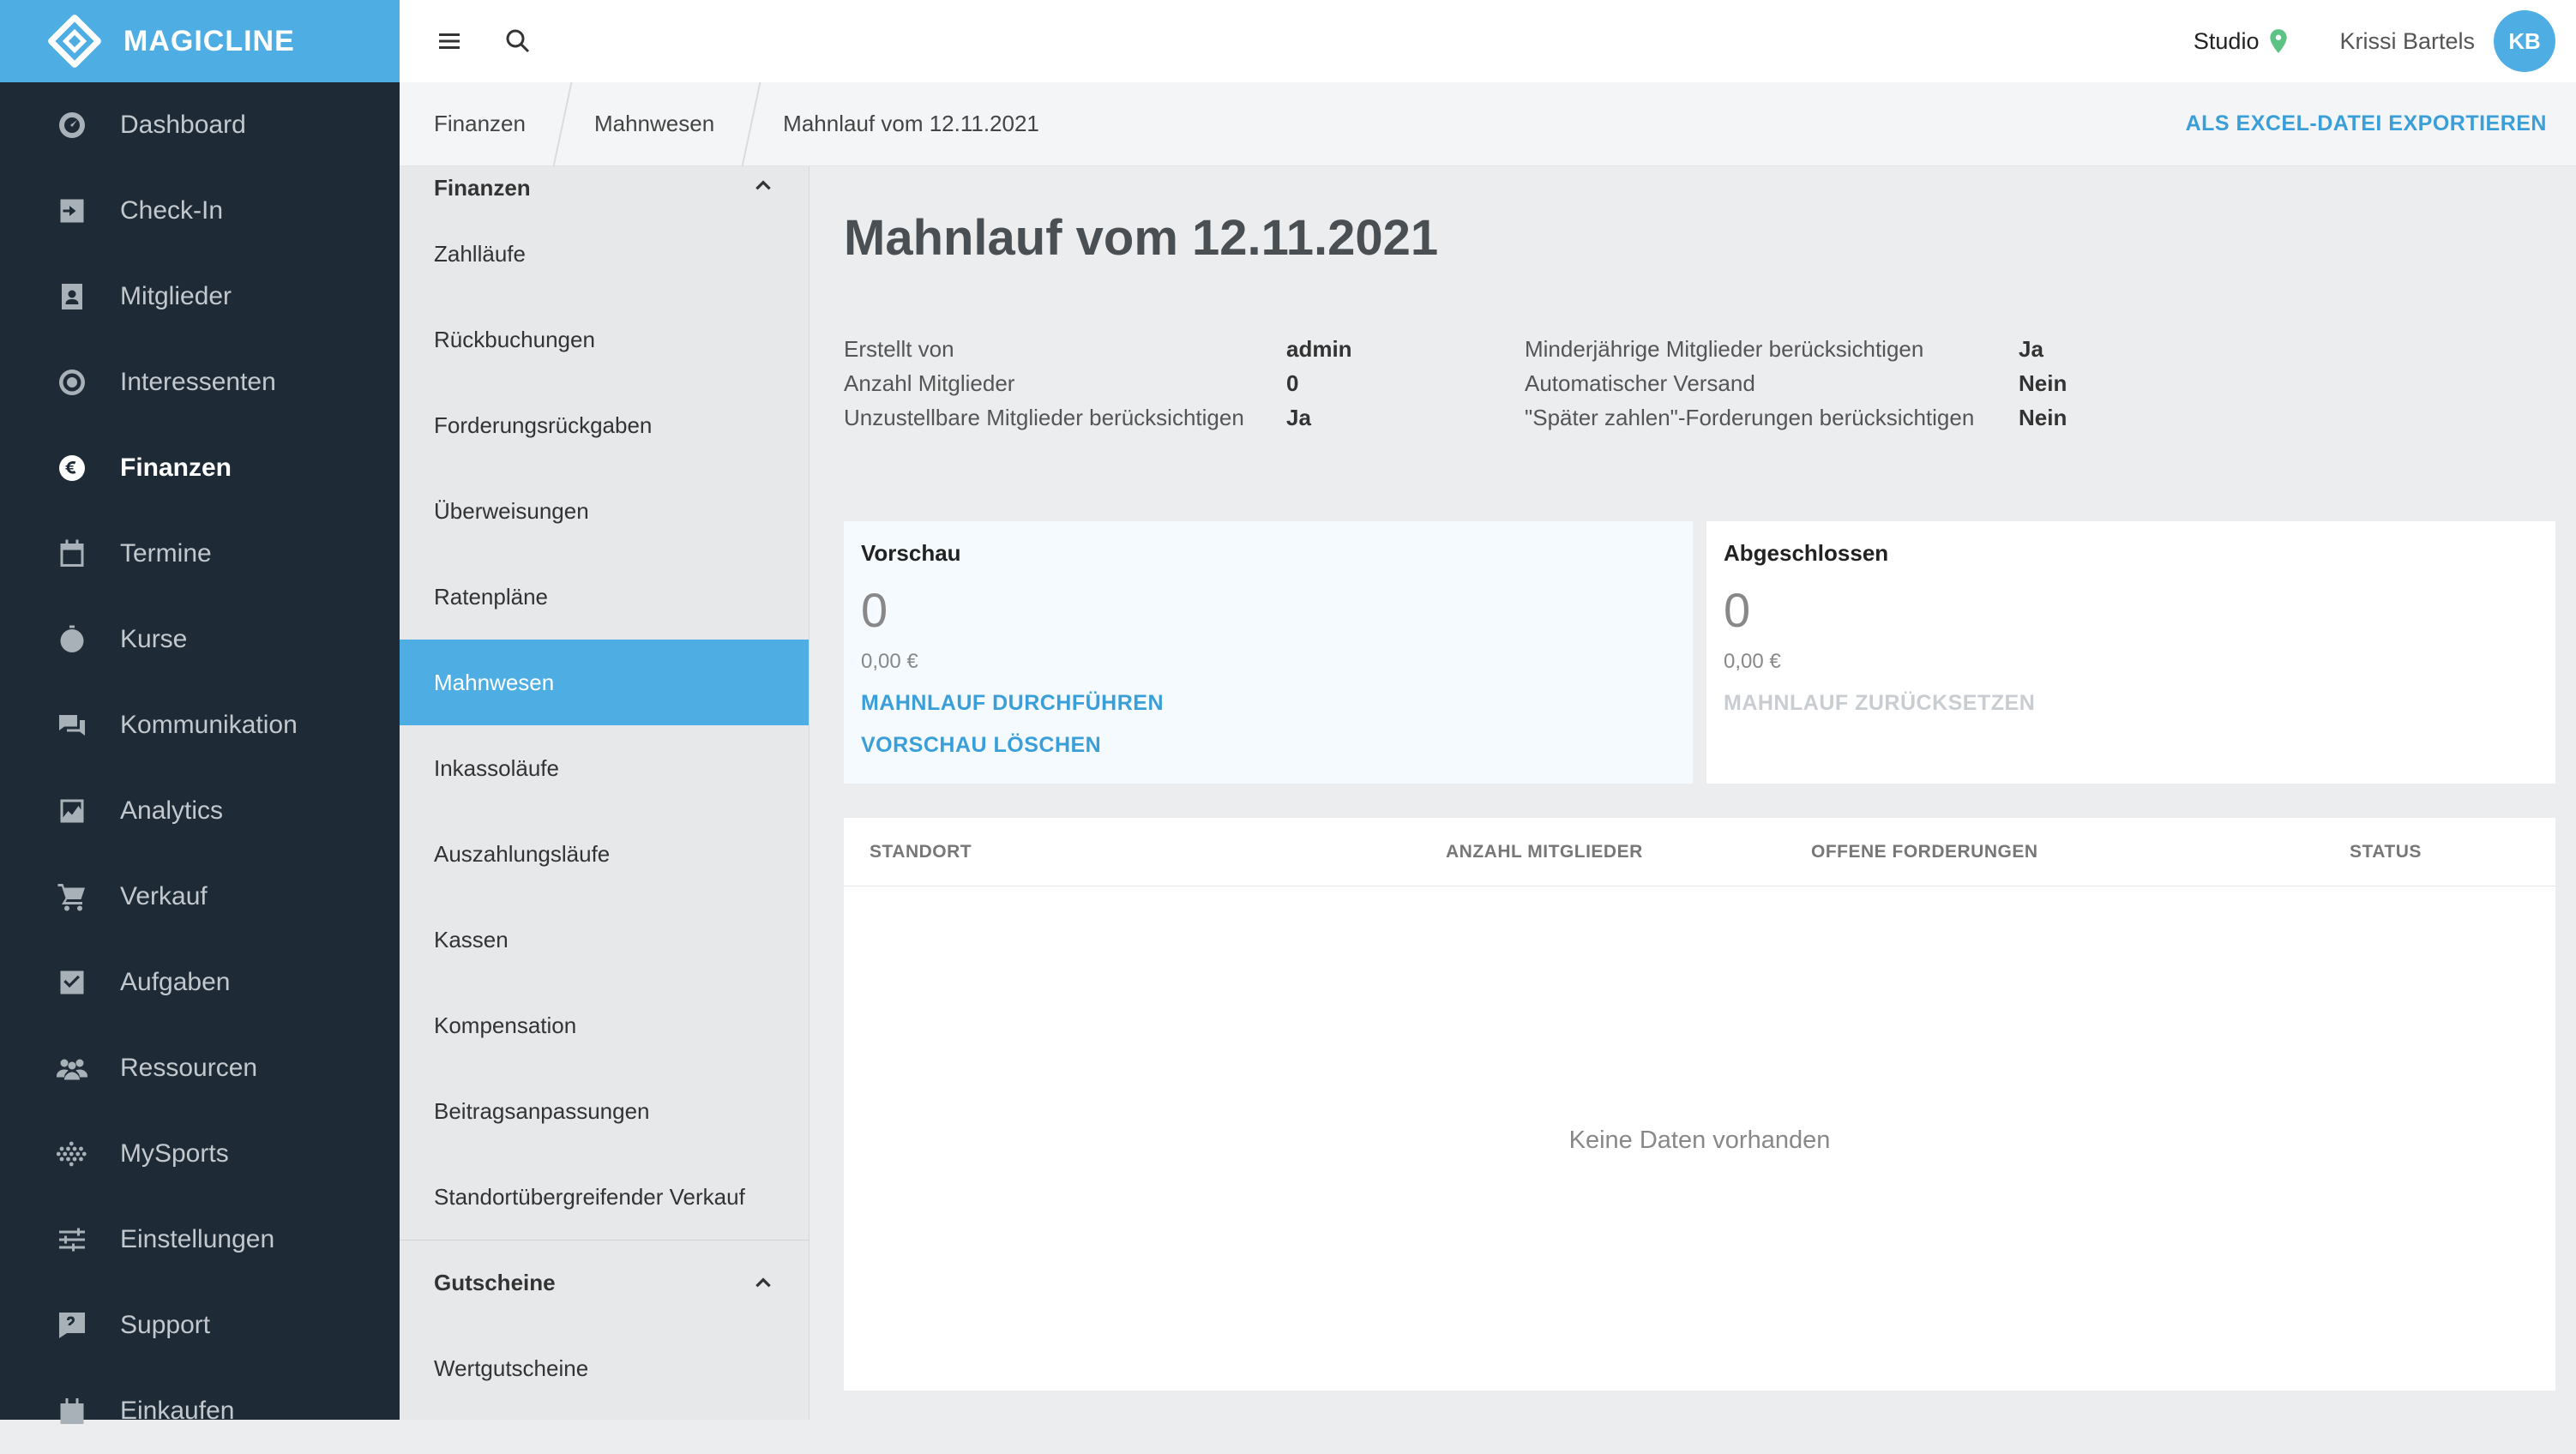  Describe the element at coordinates (2525, 41) in the screenshot. I see `avatar: KB` at that location.